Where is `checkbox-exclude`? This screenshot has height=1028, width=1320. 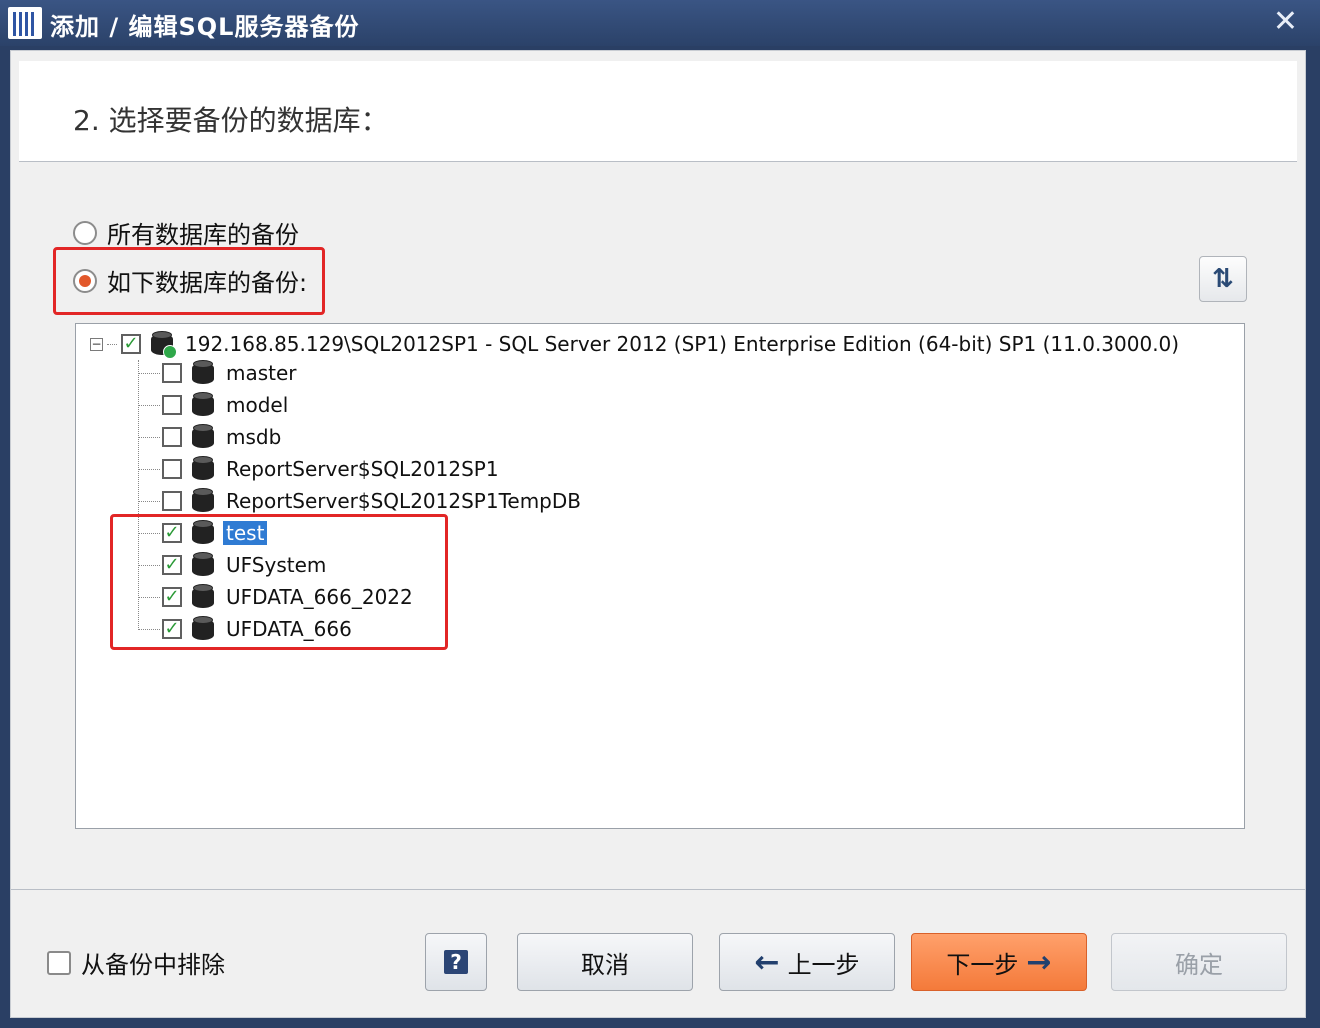
checkbox-exclude is located at coordinates (59, 962).